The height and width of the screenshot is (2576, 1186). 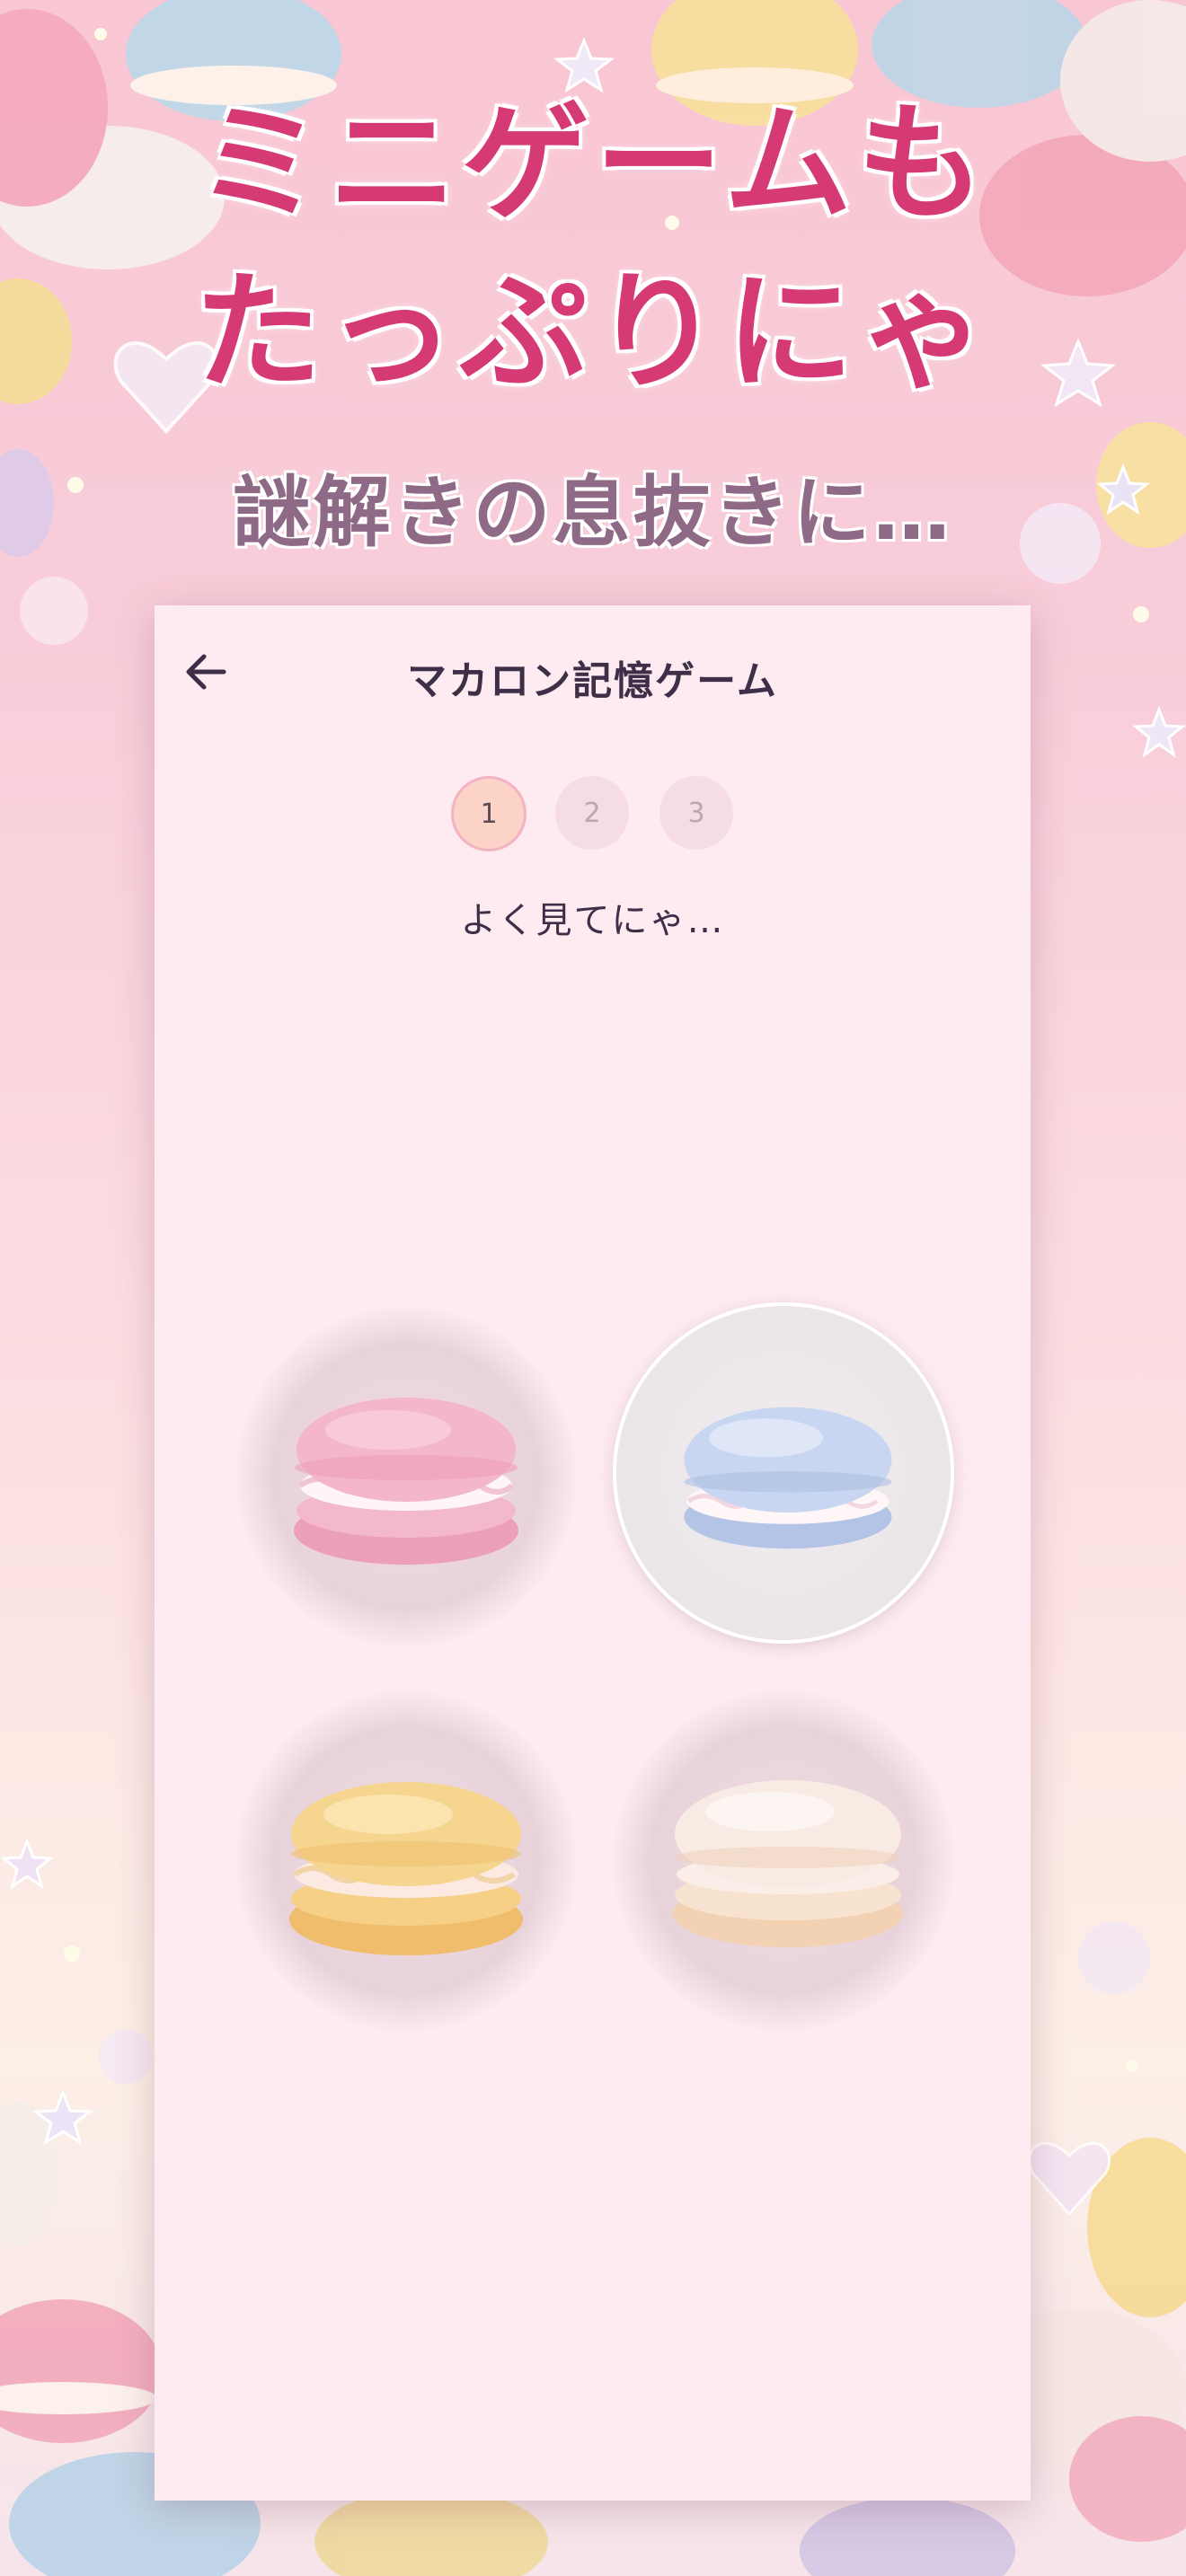 I want to click on macaron-tile-yellow, so click(x=406, y=1861).